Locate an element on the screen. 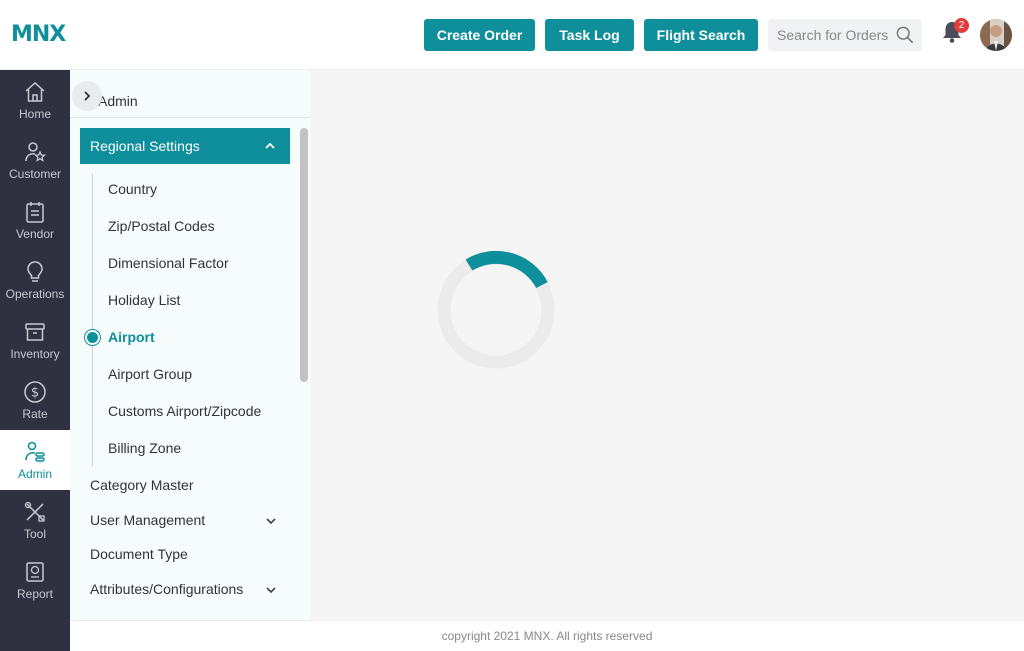  search-input is located at coordinates (836, 35).